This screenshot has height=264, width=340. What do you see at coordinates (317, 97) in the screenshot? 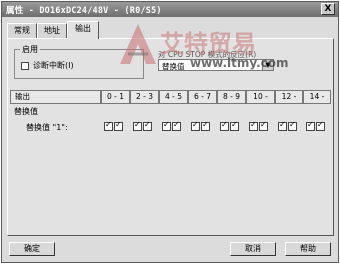
I see `column-header: 14 -` at bounding box center [317, 97].